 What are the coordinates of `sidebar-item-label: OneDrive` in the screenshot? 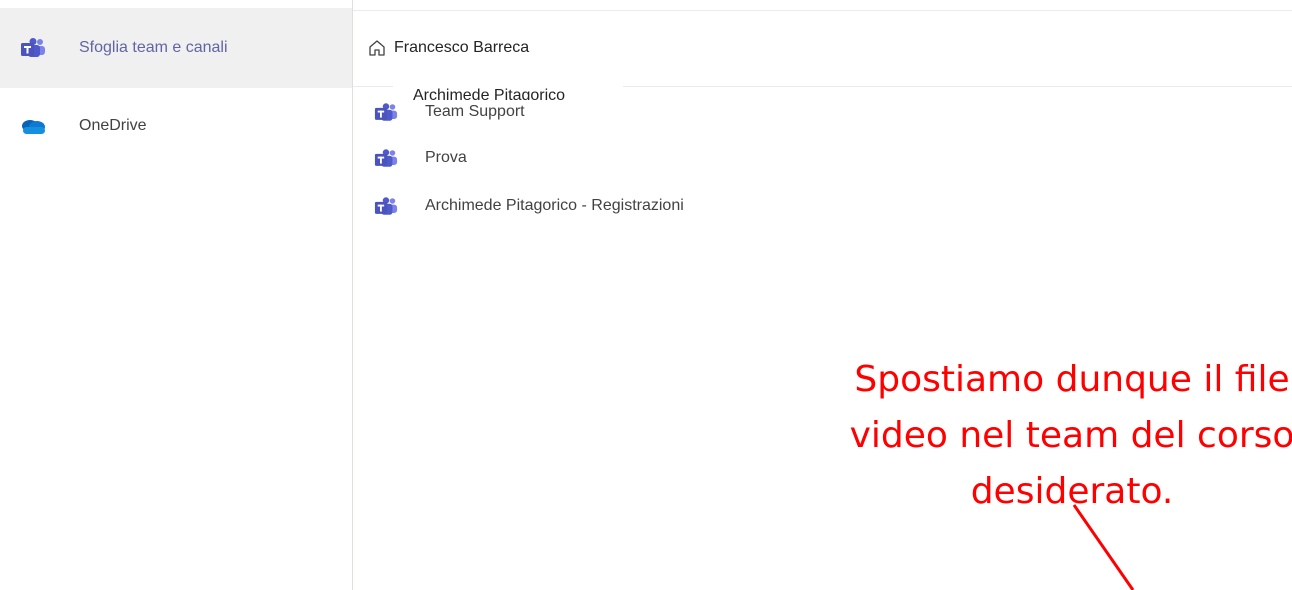 It's located at (113, 125).